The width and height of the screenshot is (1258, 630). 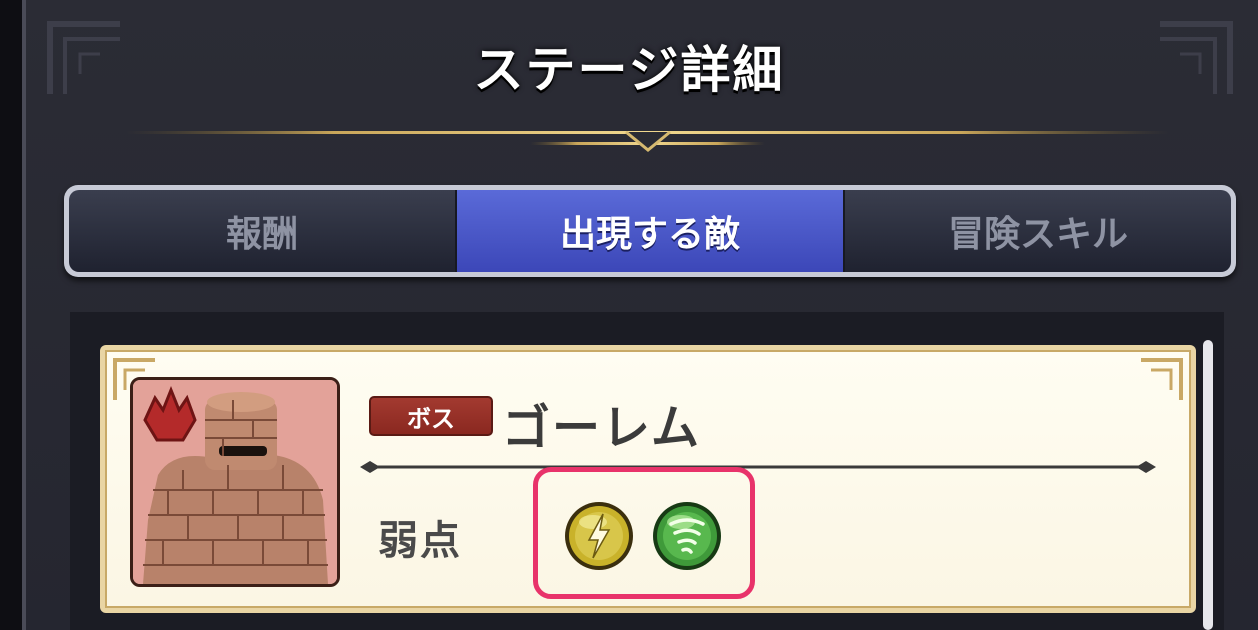 I want to click on page-title: ステージ詳細, so click(x=629, y=70).